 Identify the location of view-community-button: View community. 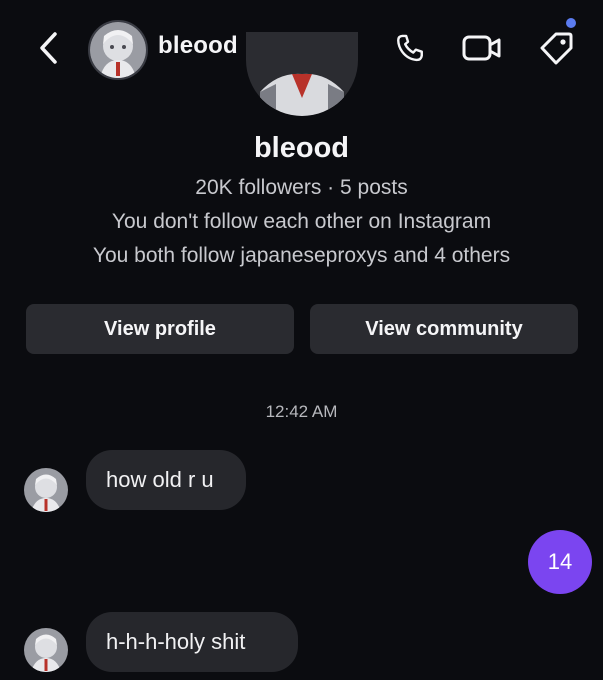
(444, 329).